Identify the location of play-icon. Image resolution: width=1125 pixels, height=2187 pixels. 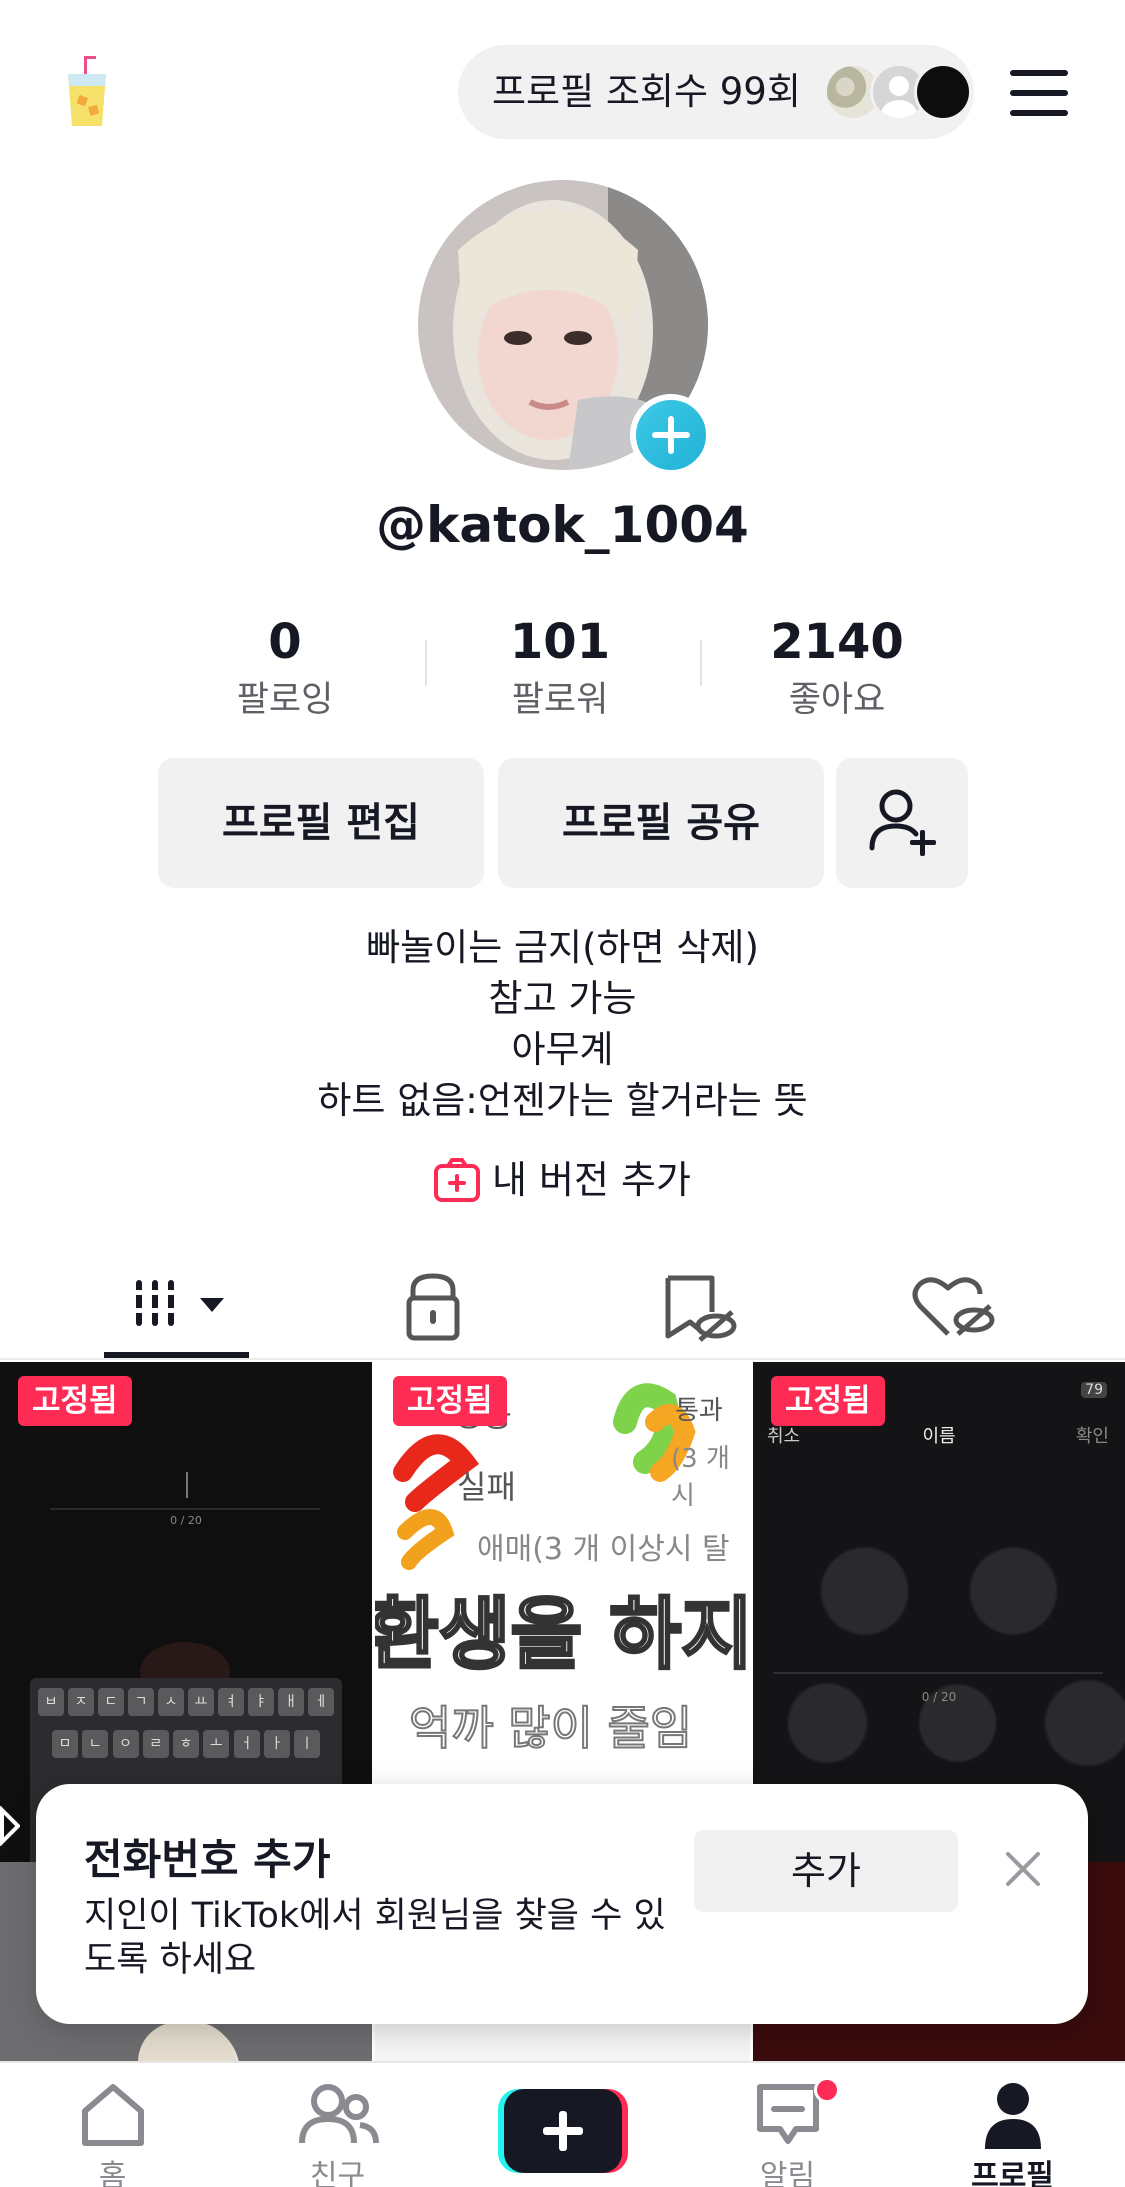
(10, 1826).